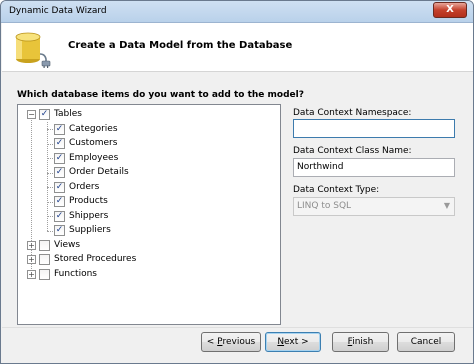 This screenshot has height=364, width=474. What do you see at coordinates (324, 206) in the screenshot?
I see `context-type-value: LINQ to SQL` at bounding box center [324, 206].